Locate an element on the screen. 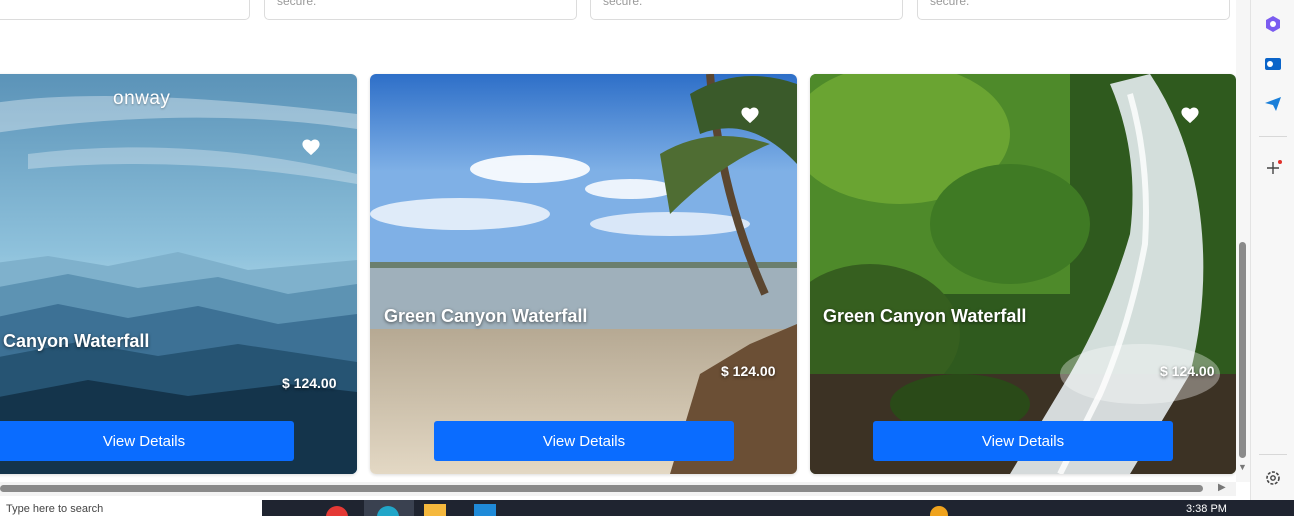  edge-icon is located at coordinates (388, 511).